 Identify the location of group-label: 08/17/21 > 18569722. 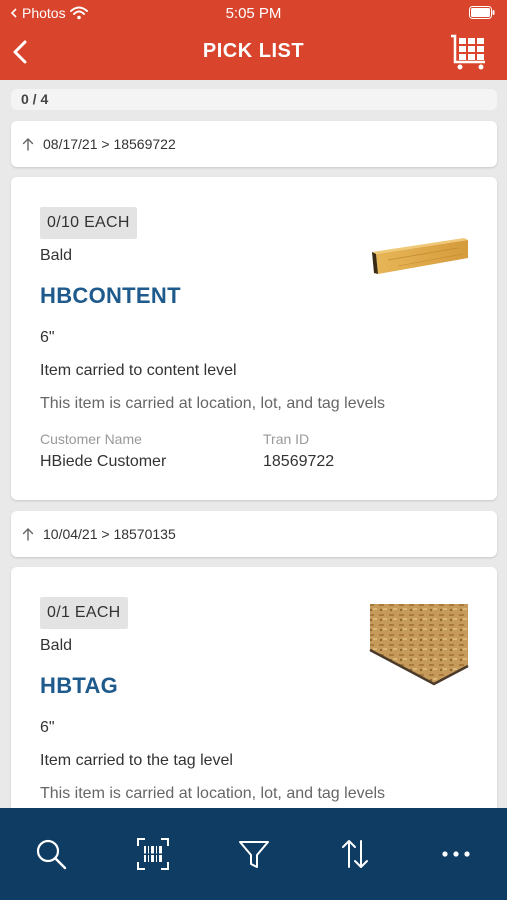
(109, 144).